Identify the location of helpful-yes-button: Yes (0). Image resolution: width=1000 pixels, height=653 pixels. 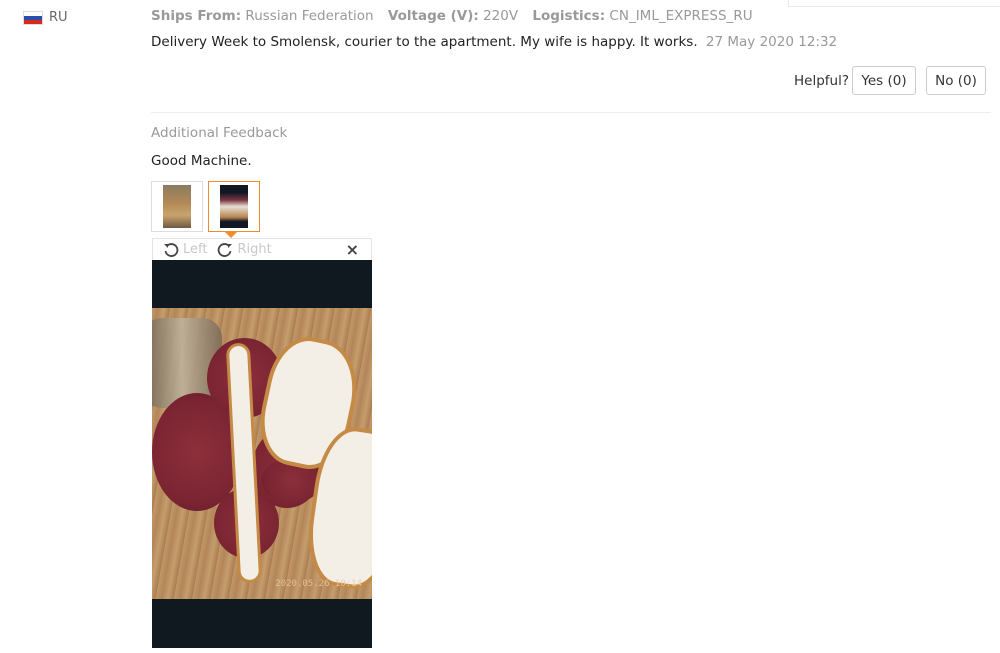
(884, 80).